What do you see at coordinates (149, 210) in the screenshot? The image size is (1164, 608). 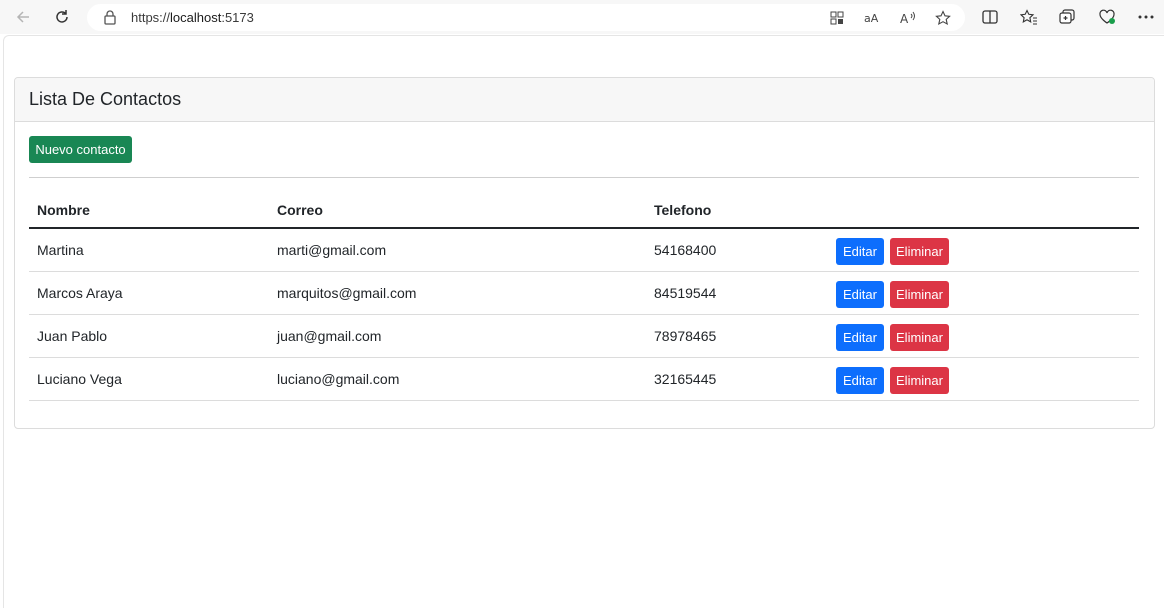 I see `column-header-nombre: Nombre` at bounding box center [149, 210].